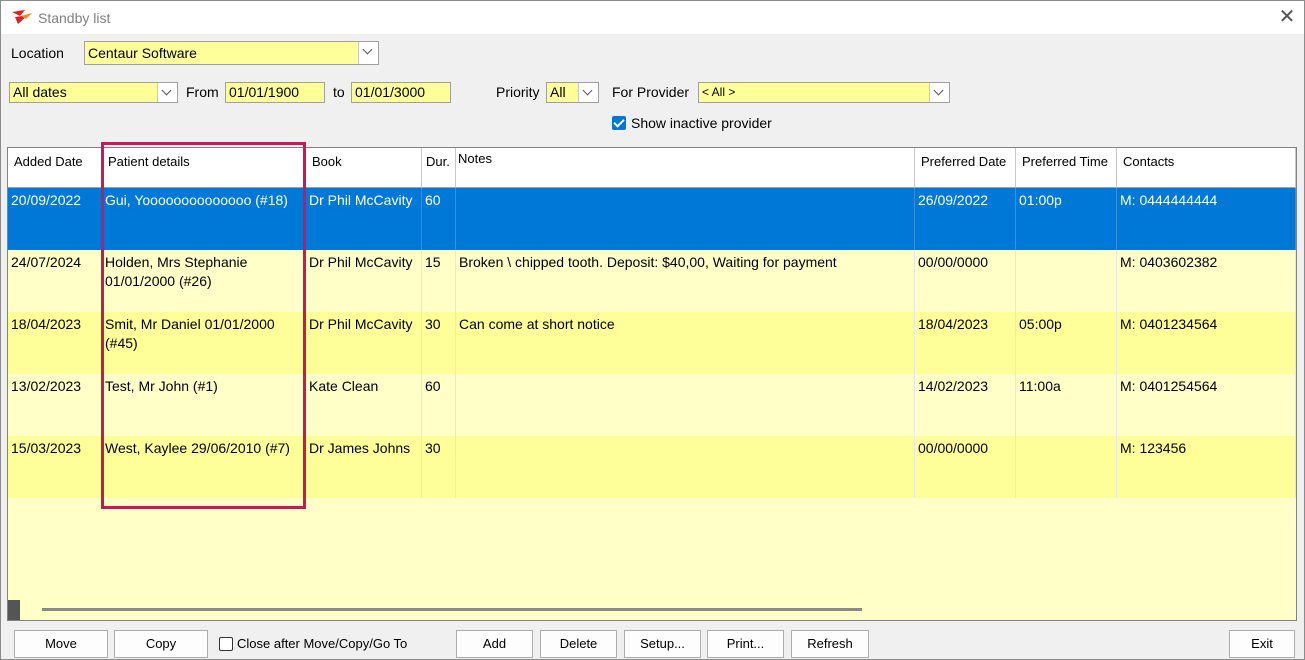 Image resolution: width=1305 pixels, height=660 pixels. What do you see at coordinates (1206, 343) in the screenshot?
I see `cell-contacts: M: 0401234564` at bounding box center [1206, 343].